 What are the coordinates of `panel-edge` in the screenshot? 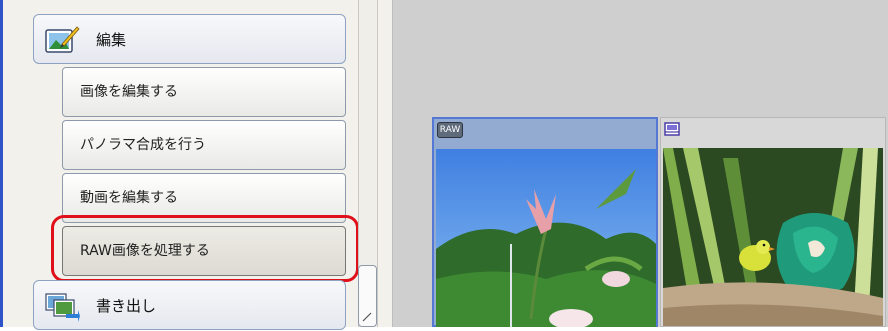 It's located at (1, 163).